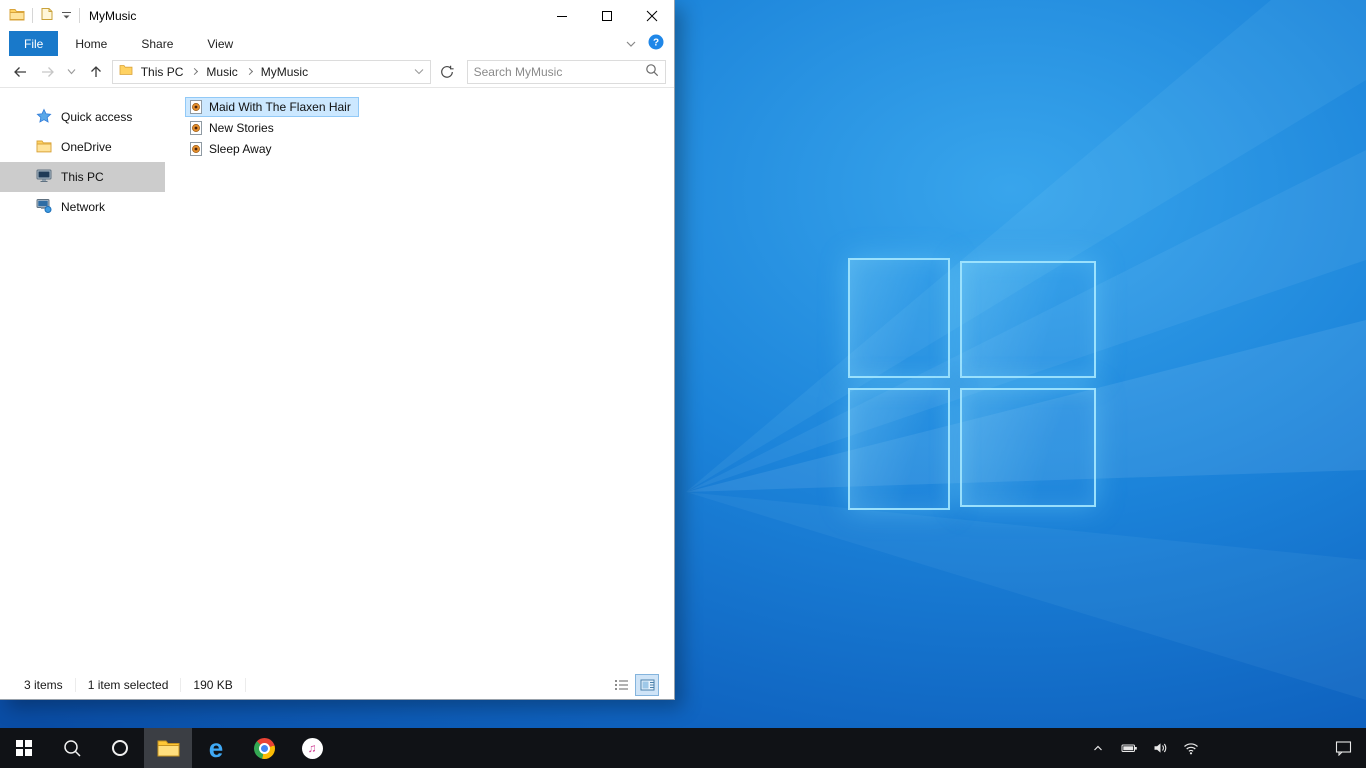 The height and width of the screenshot is (768, 1366). What do you see at coordinates (419, 106) in the screenshot?
I see `file-item: Maid With The Flaxen Hair` at bounding box center [419, 106].